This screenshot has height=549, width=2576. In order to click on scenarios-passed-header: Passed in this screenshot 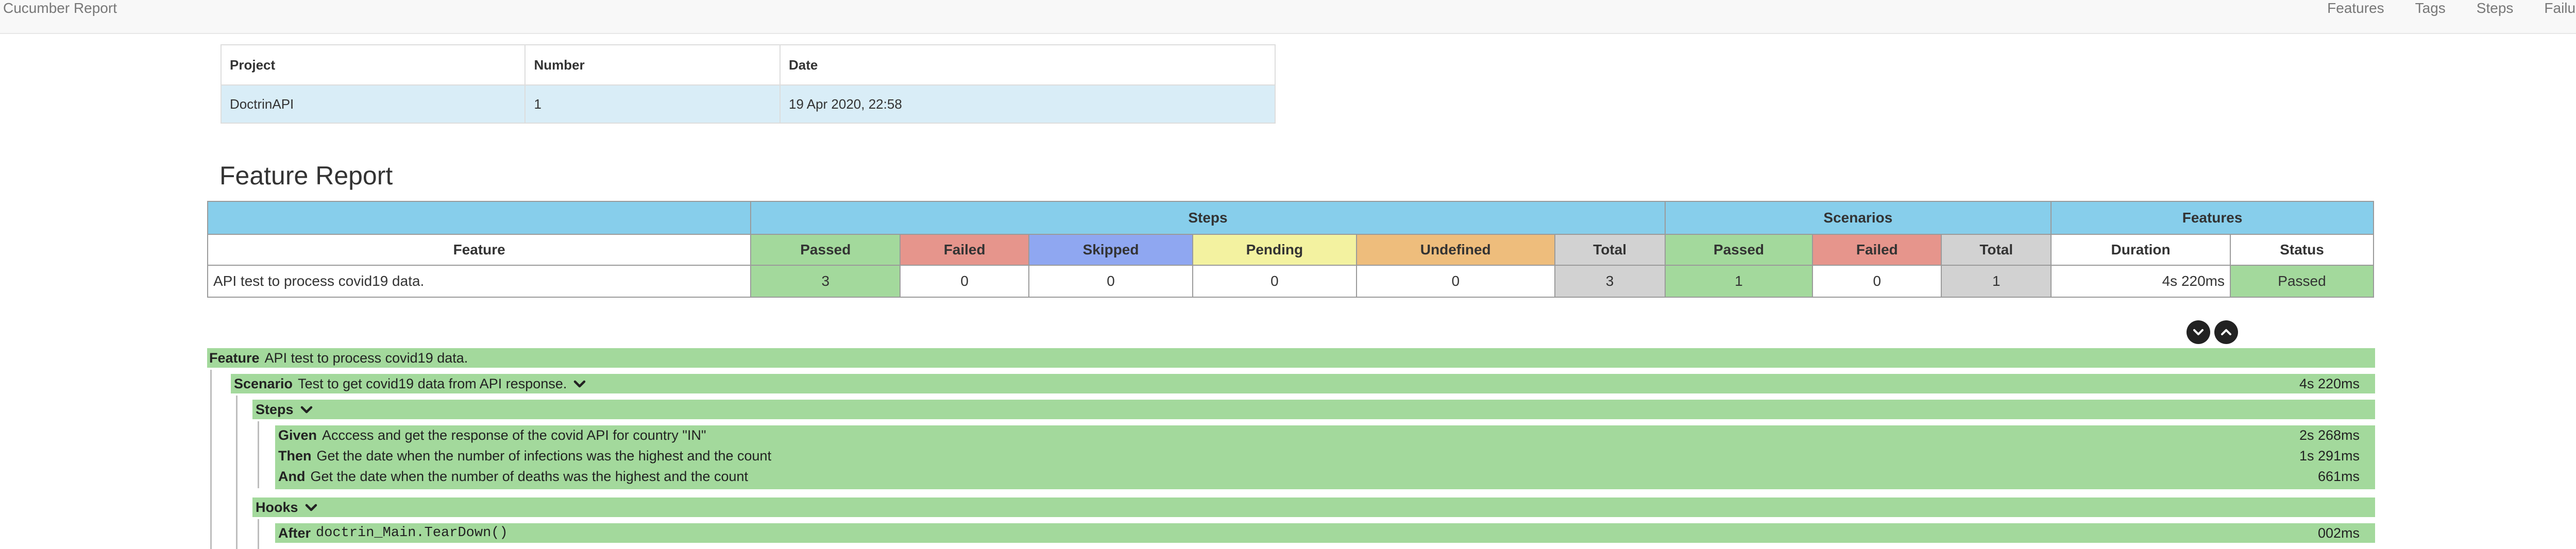, I will do `click(1739, 250)`.